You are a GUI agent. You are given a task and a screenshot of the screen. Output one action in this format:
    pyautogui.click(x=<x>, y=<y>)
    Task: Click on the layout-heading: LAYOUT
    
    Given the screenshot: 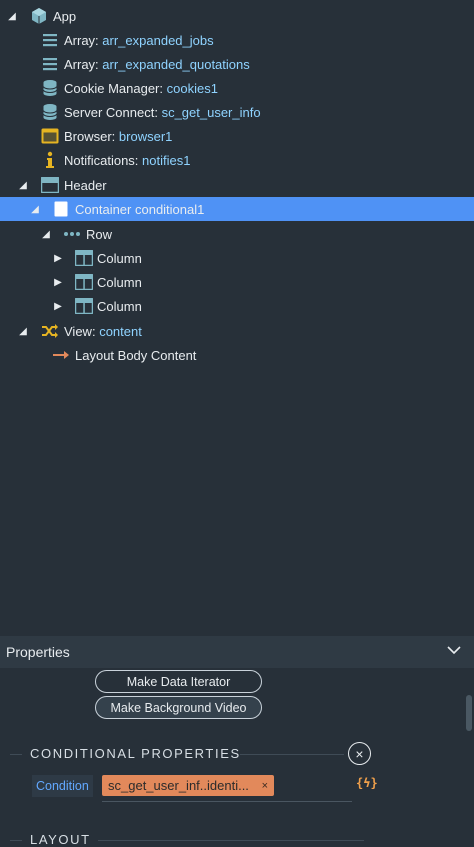 What is the action you would take?
    pyautogui.click(x=60, y=839)
    